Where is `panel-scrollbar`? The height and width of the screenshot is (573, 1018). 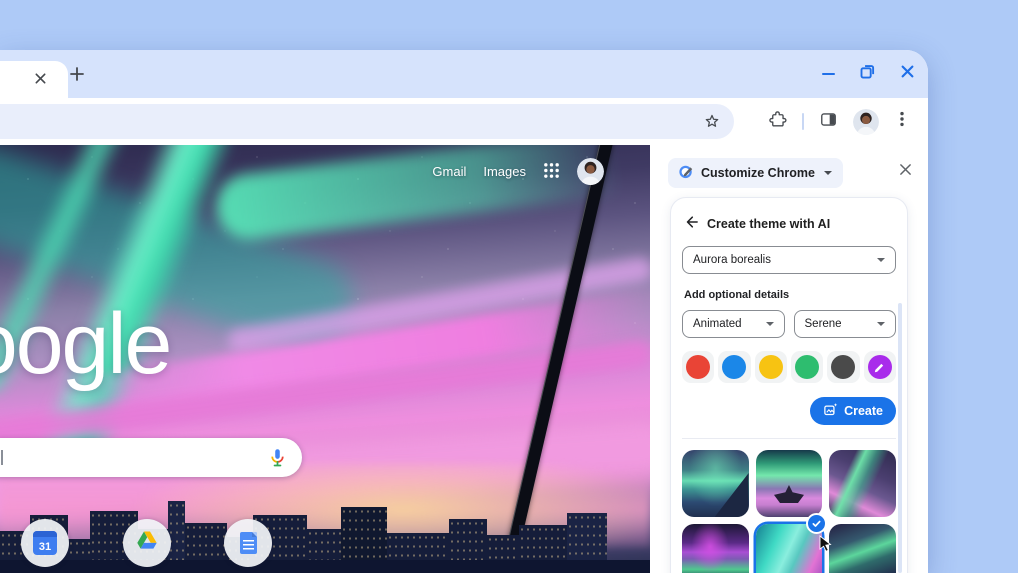
panel-scrollbar is located at coordinates (900, 438).